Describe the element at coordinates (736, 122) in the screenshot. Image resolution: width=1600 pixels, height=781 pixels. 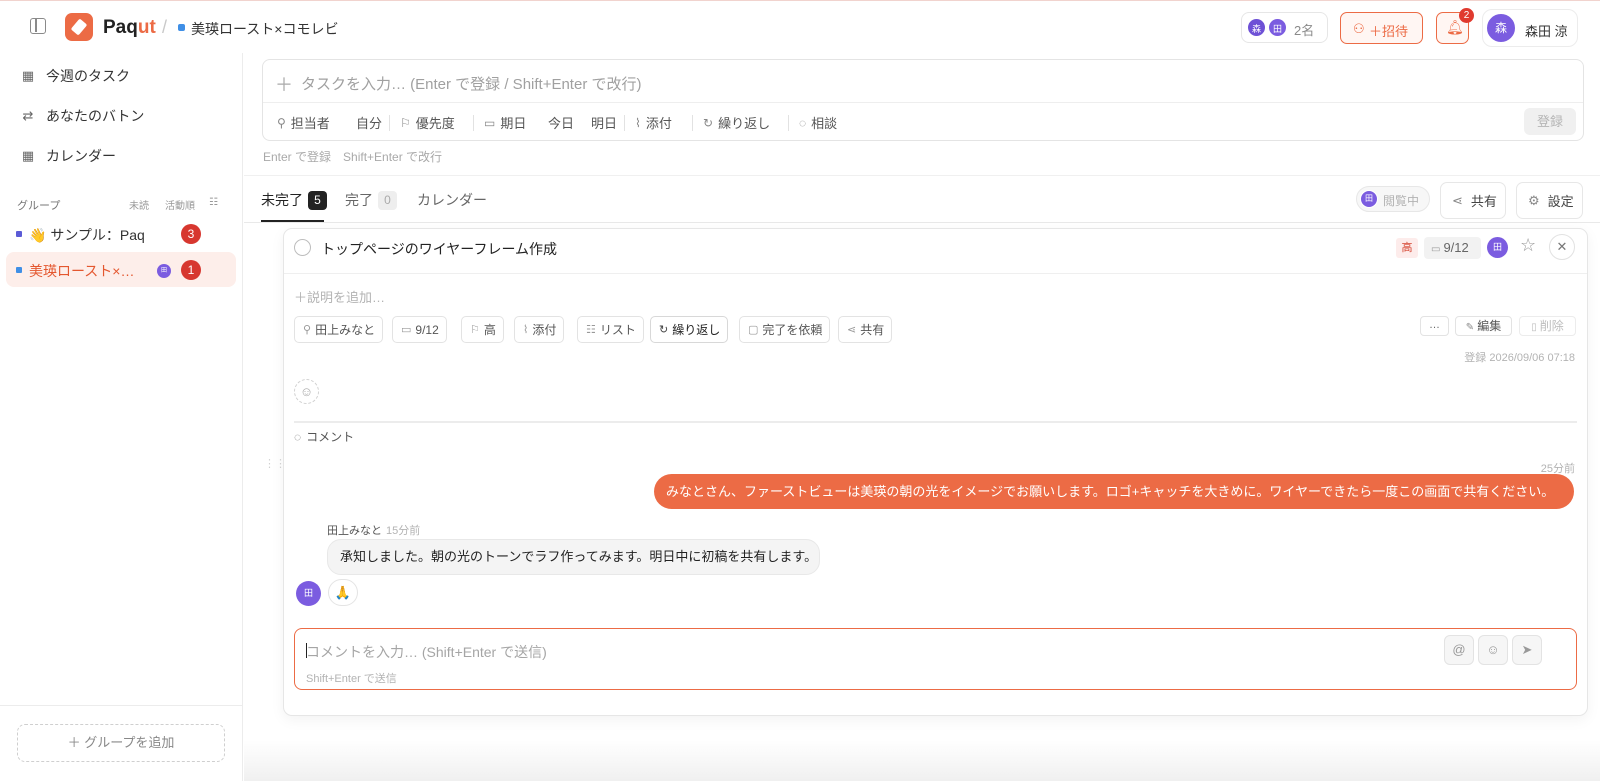
I see `repeat-option: ↻ 繰り返し` at that location.